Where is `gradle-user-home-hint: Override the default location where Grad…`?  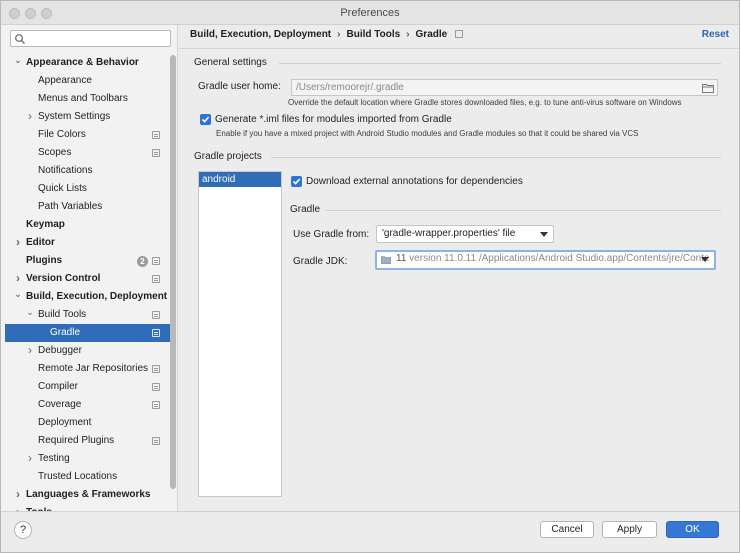 gradle-user-home-hint: Override the default location where Grad… is located at coordinates (485, 102).